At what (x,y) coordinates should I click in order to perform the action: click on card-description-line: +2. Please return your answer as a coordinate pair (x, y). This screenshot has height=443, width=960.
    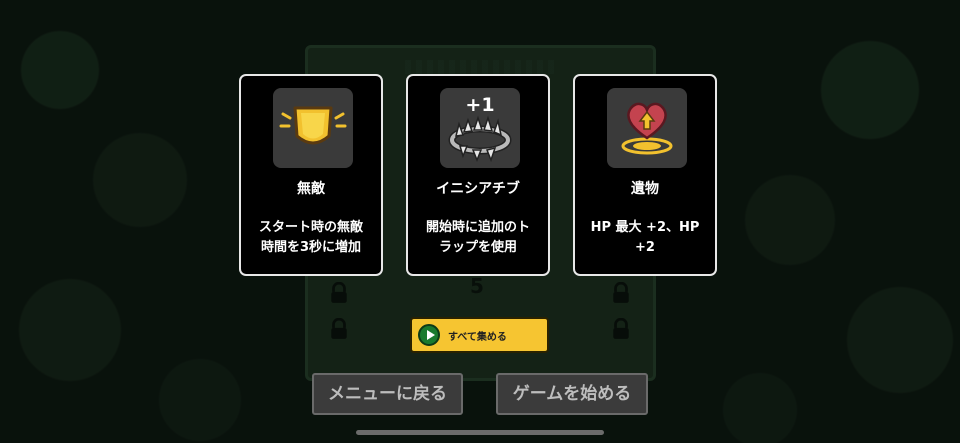
    Looking at the image, I should click on (645, 247).